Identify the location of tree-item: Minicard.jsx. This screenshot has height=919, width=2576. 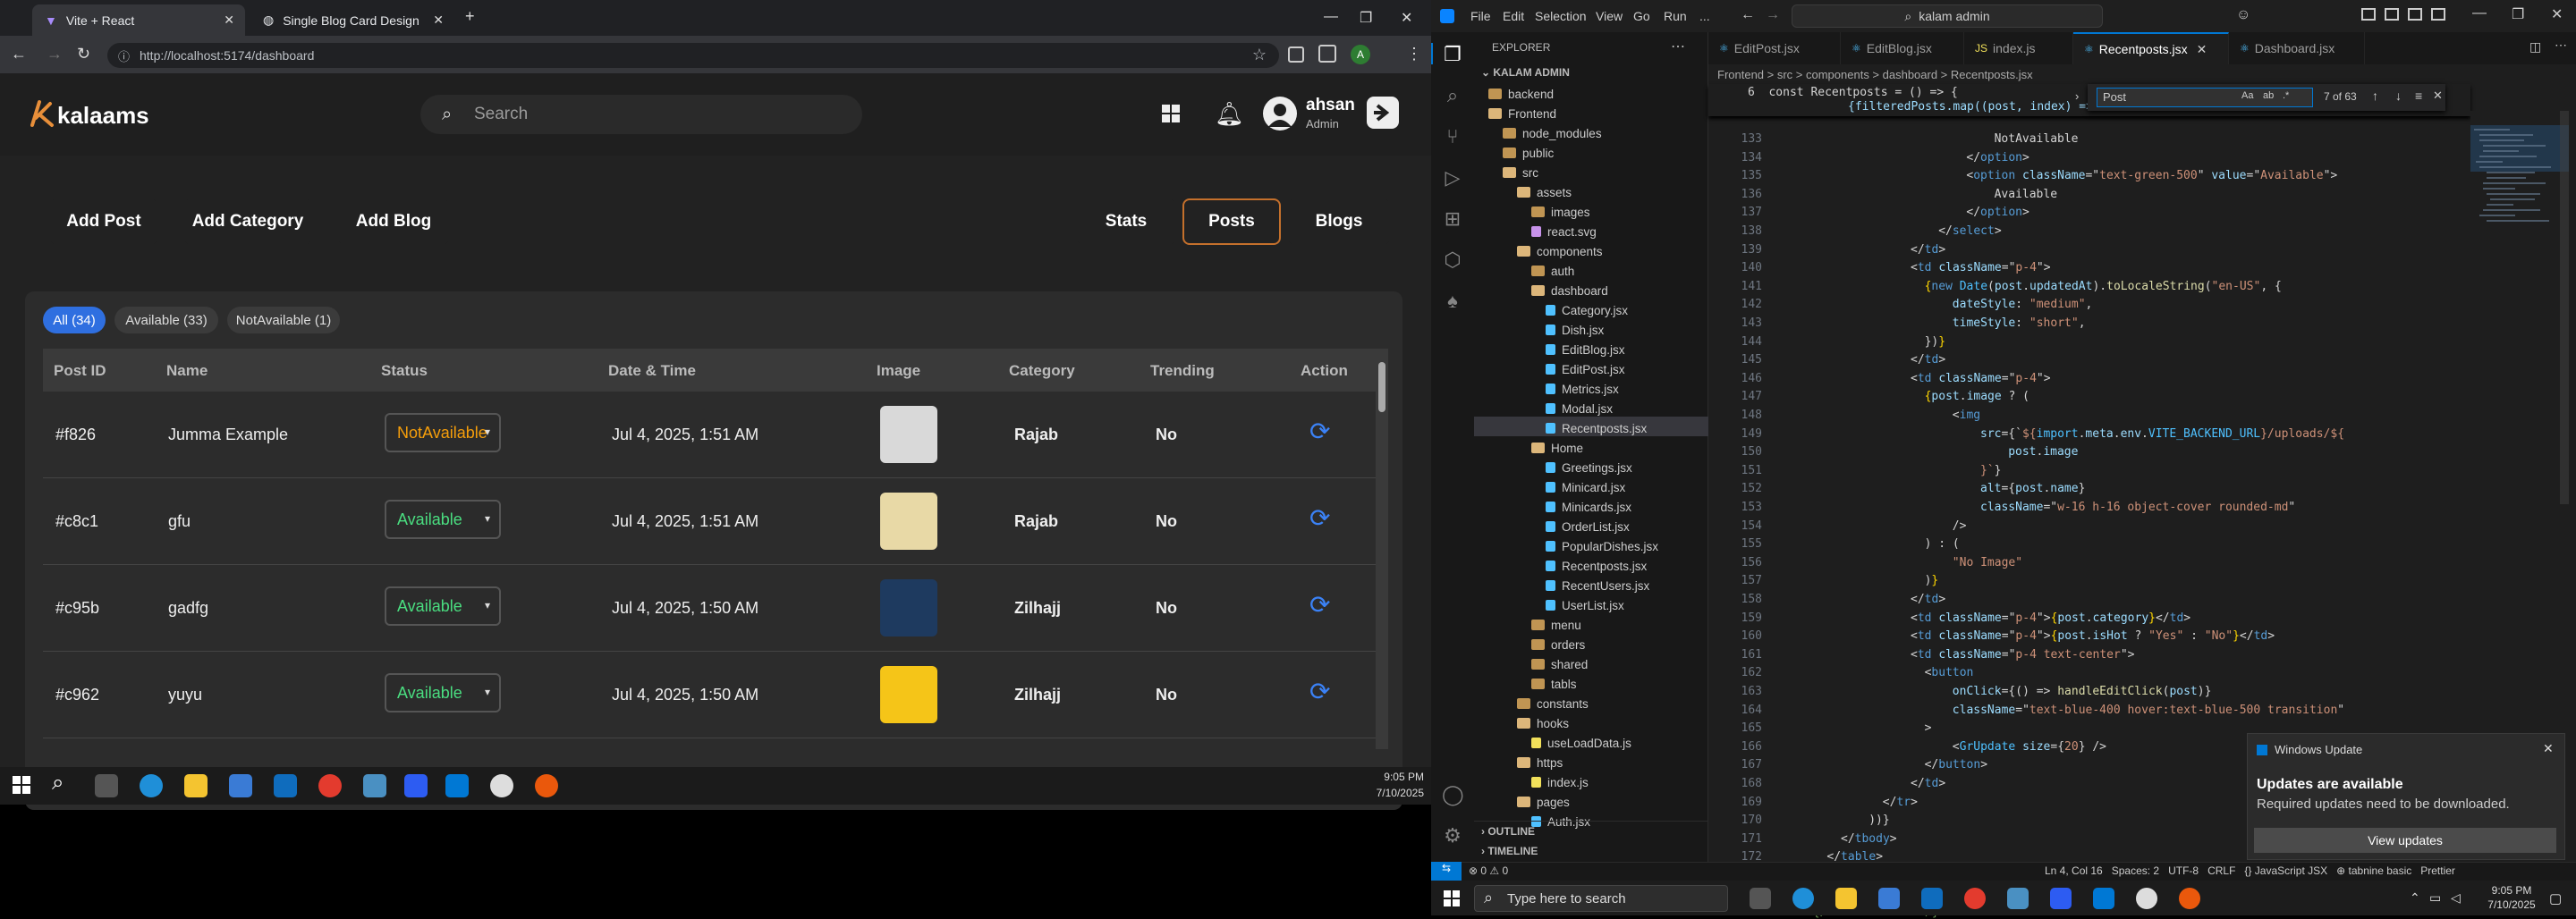
(1585, 487).